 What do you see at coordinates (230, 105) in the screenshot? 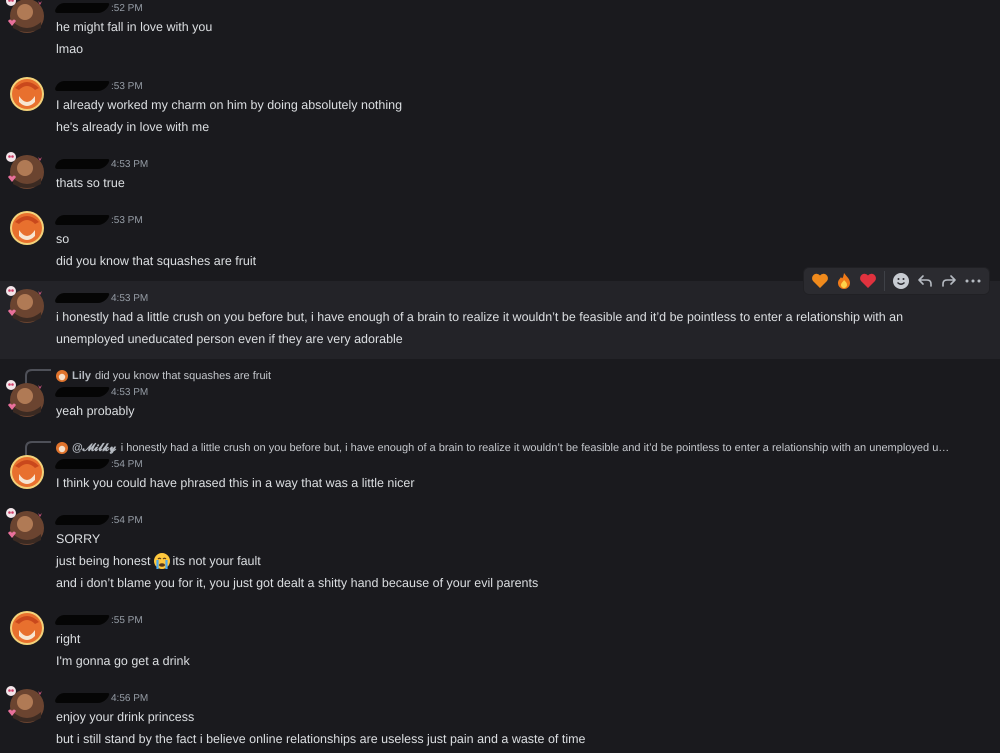
I see `message-text: I already worked my charm on him by doing absolutely nothing` at bounding box center [230, 105].